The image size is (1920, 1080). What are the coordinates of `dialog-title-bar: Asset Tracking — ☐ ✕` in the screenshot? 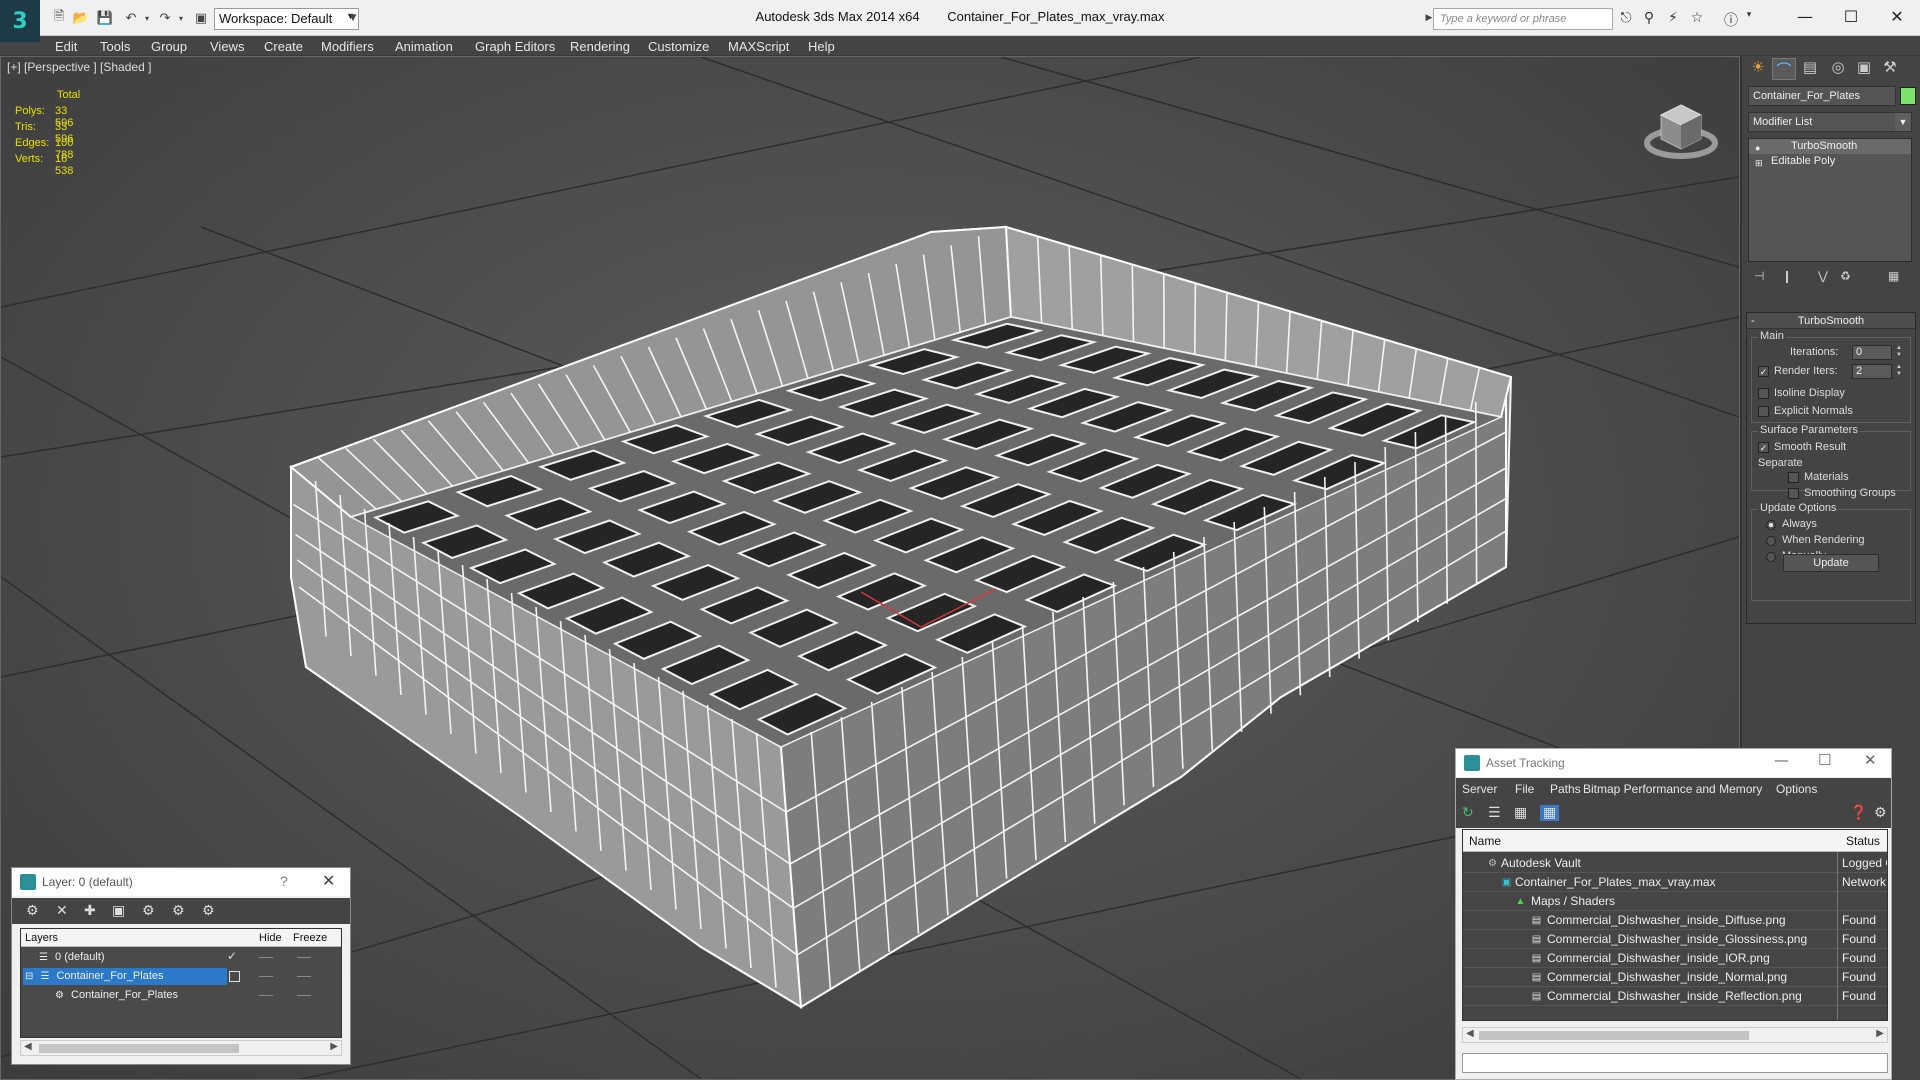 It's located at (1673, 763).